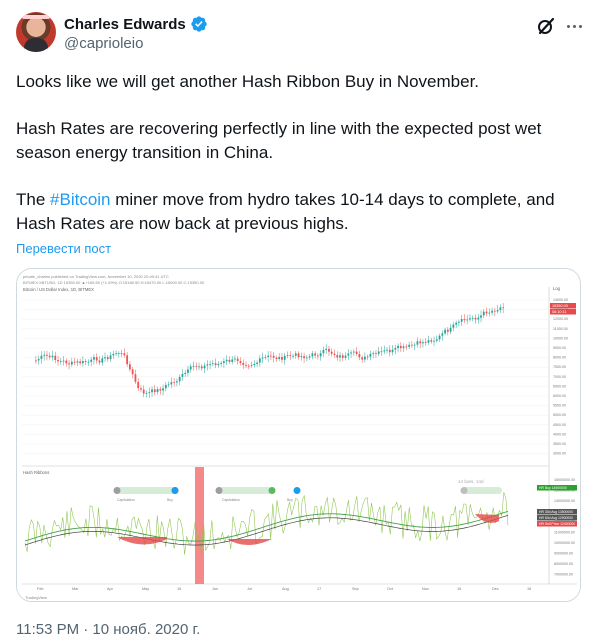 This screenshot has width=595, height=643. Describe the element at coordinates (564, 543) in the screenshot. I see `indicator-tick-label: 10000000.00` at that location.